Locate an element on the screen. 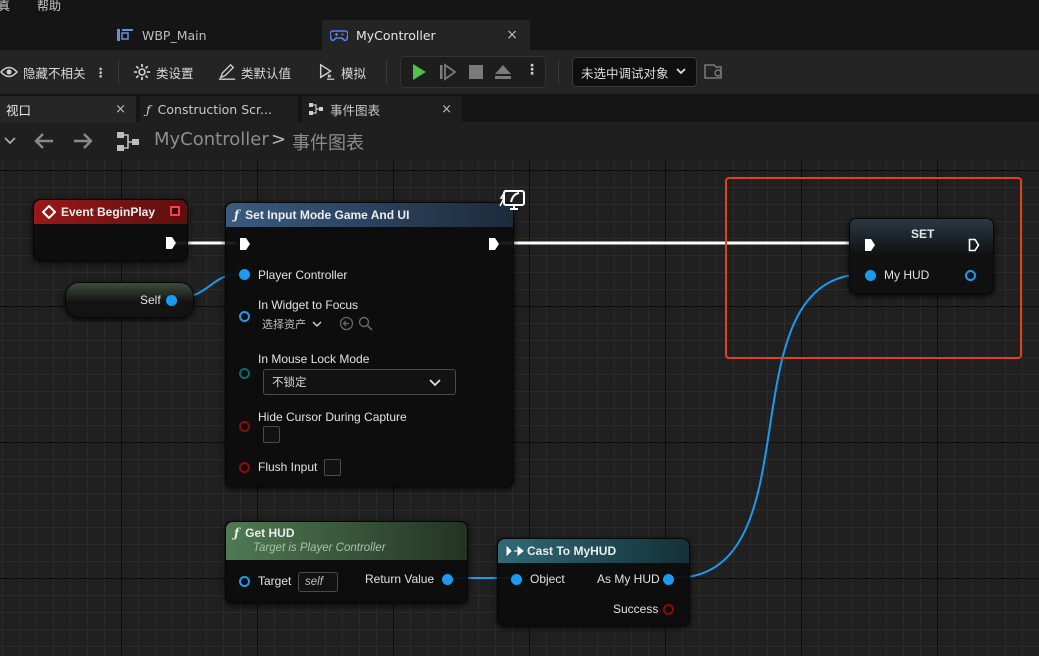 This screenshot has height=656, width=1039. tab-viewport: 视口 × is located at coordinates (68, 109).